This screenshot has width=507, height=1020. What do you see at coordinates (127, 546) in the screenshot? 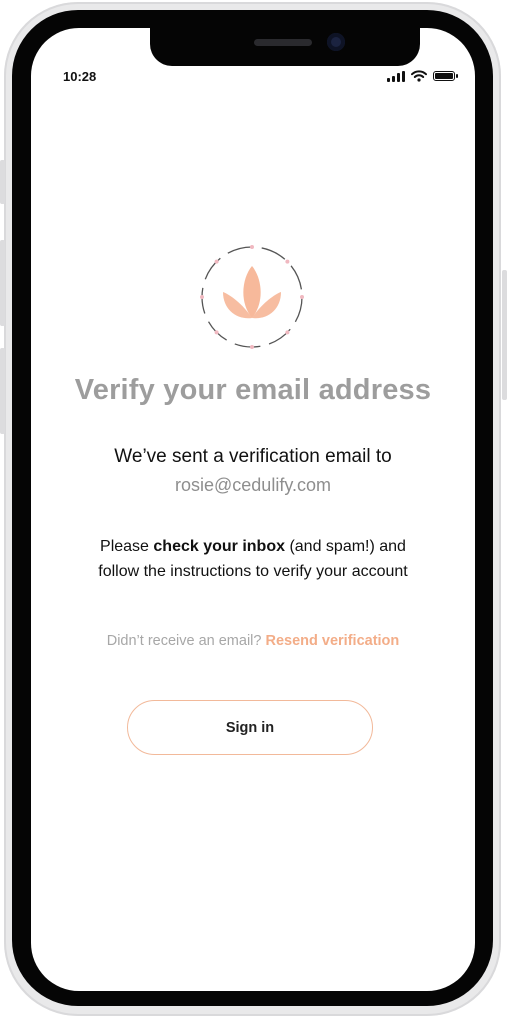
I see `instructions-prefix: Please` at bounding box center [127, 546].